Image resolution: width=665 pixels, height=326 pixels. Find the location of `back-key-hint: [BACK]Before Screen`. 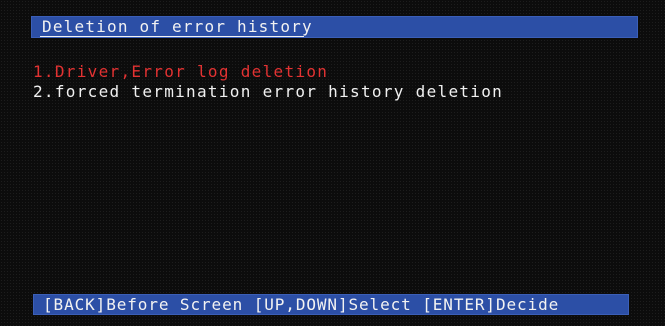

back-key-hint: [BACK]Before Screen is located at coordinates (143, 304).